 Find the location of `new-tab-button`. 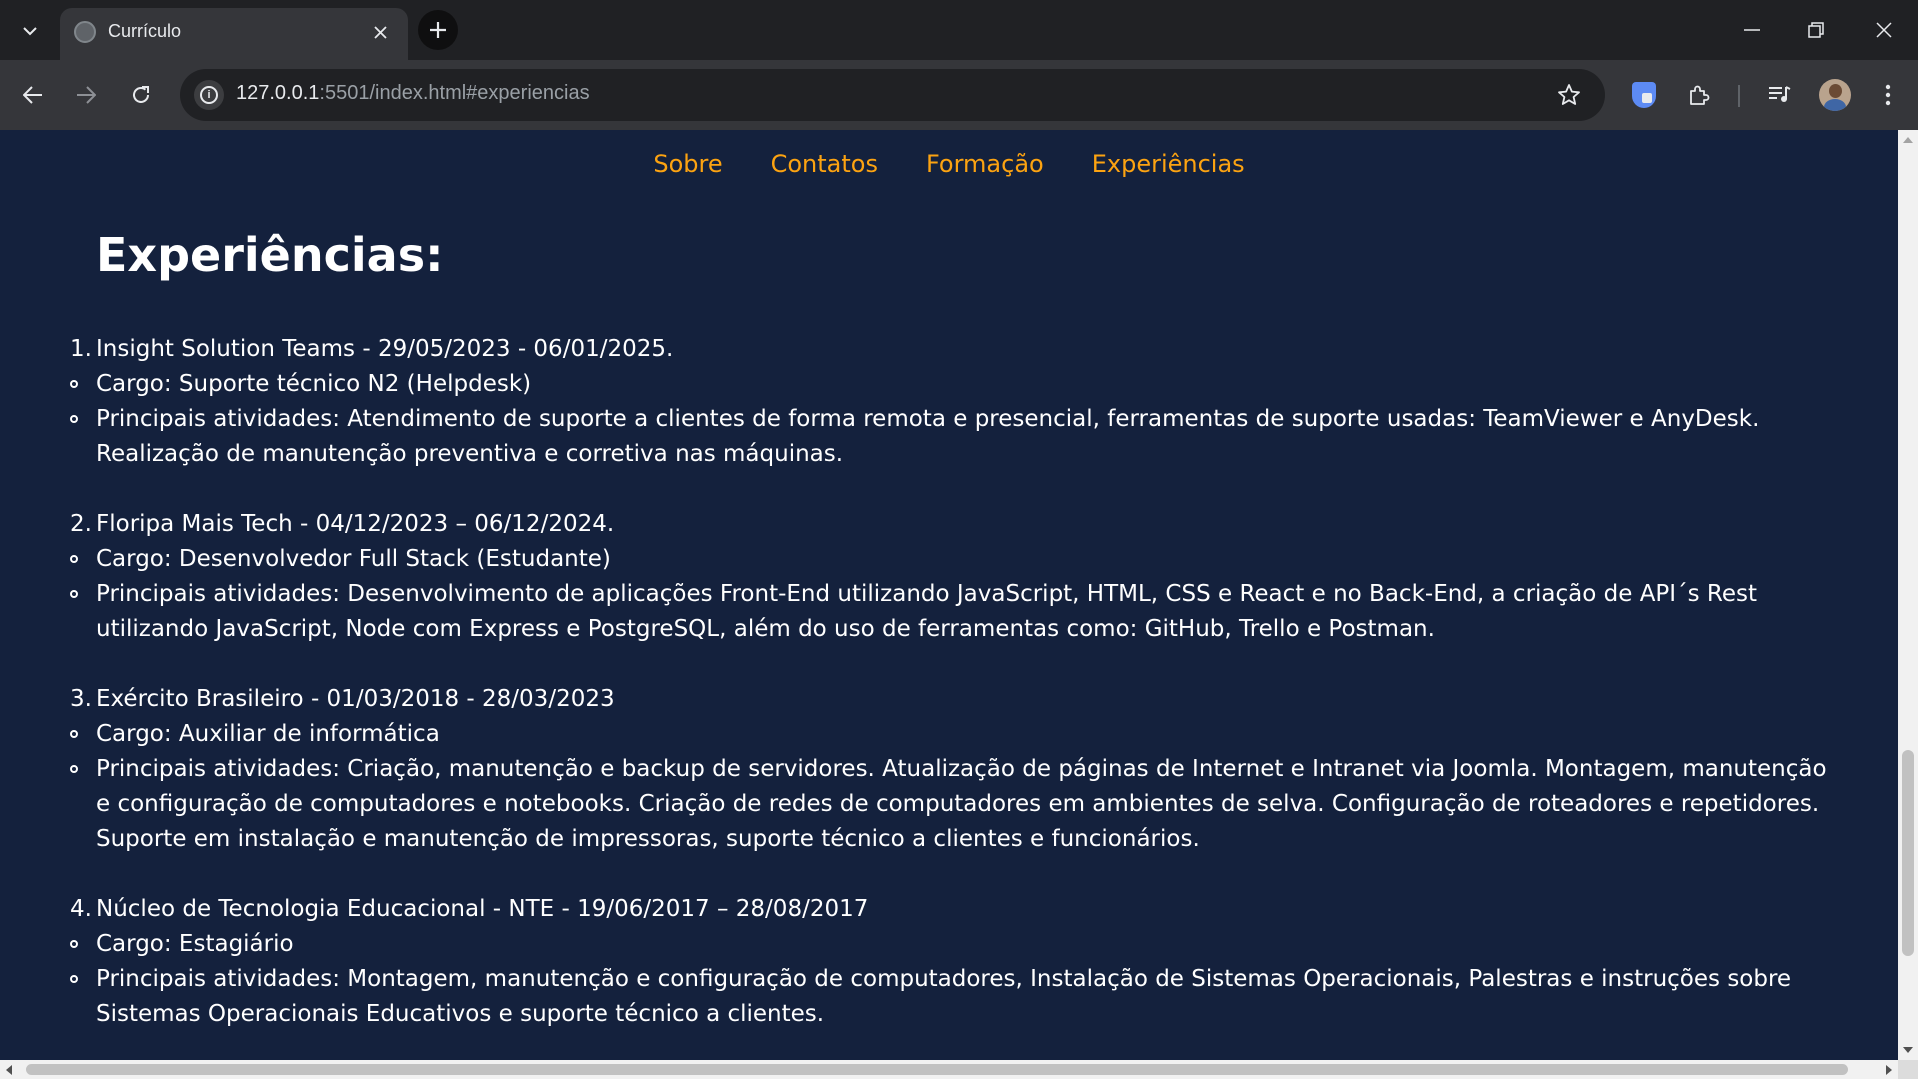

new-tab-button is located at coordinates (438, 30).